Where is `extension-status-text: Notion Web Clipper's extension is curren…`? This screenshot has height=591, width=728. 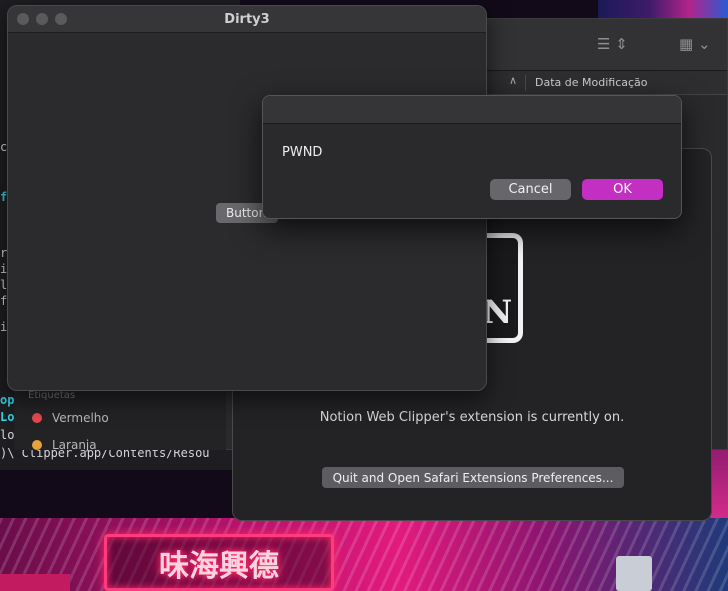
extension-status-text: Notion Web Clipper's extension is curren… is located at coordinates (472, 417).